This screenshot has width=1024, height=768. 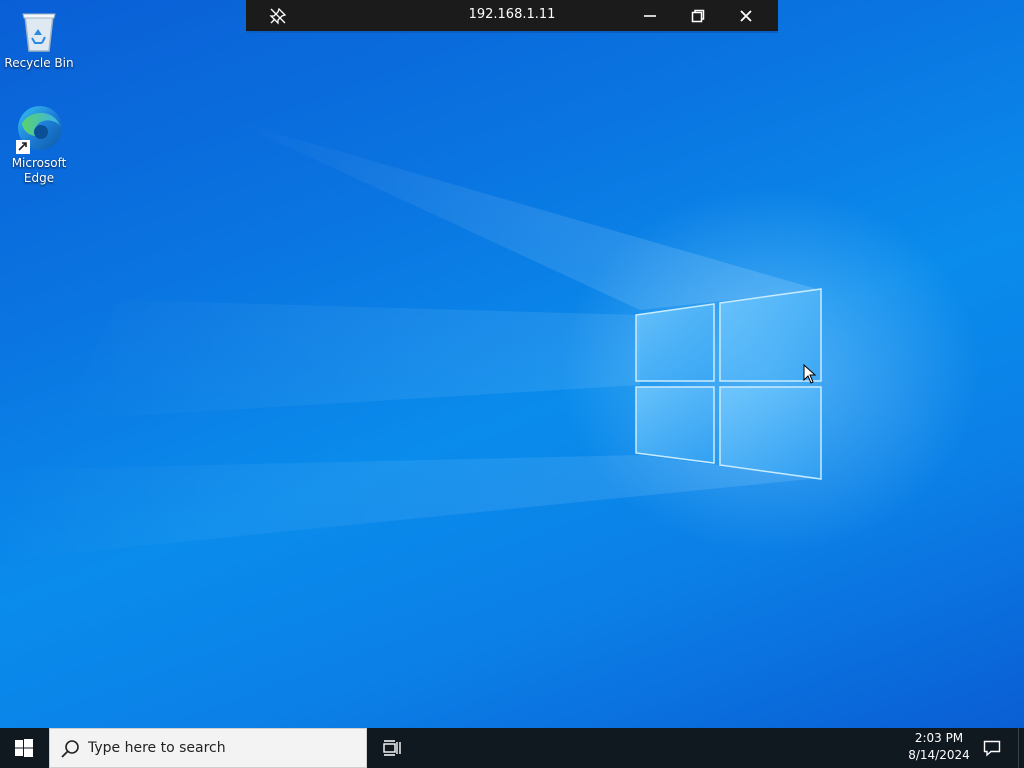 I want to click on action-center-button, so click(x=992, y=748).